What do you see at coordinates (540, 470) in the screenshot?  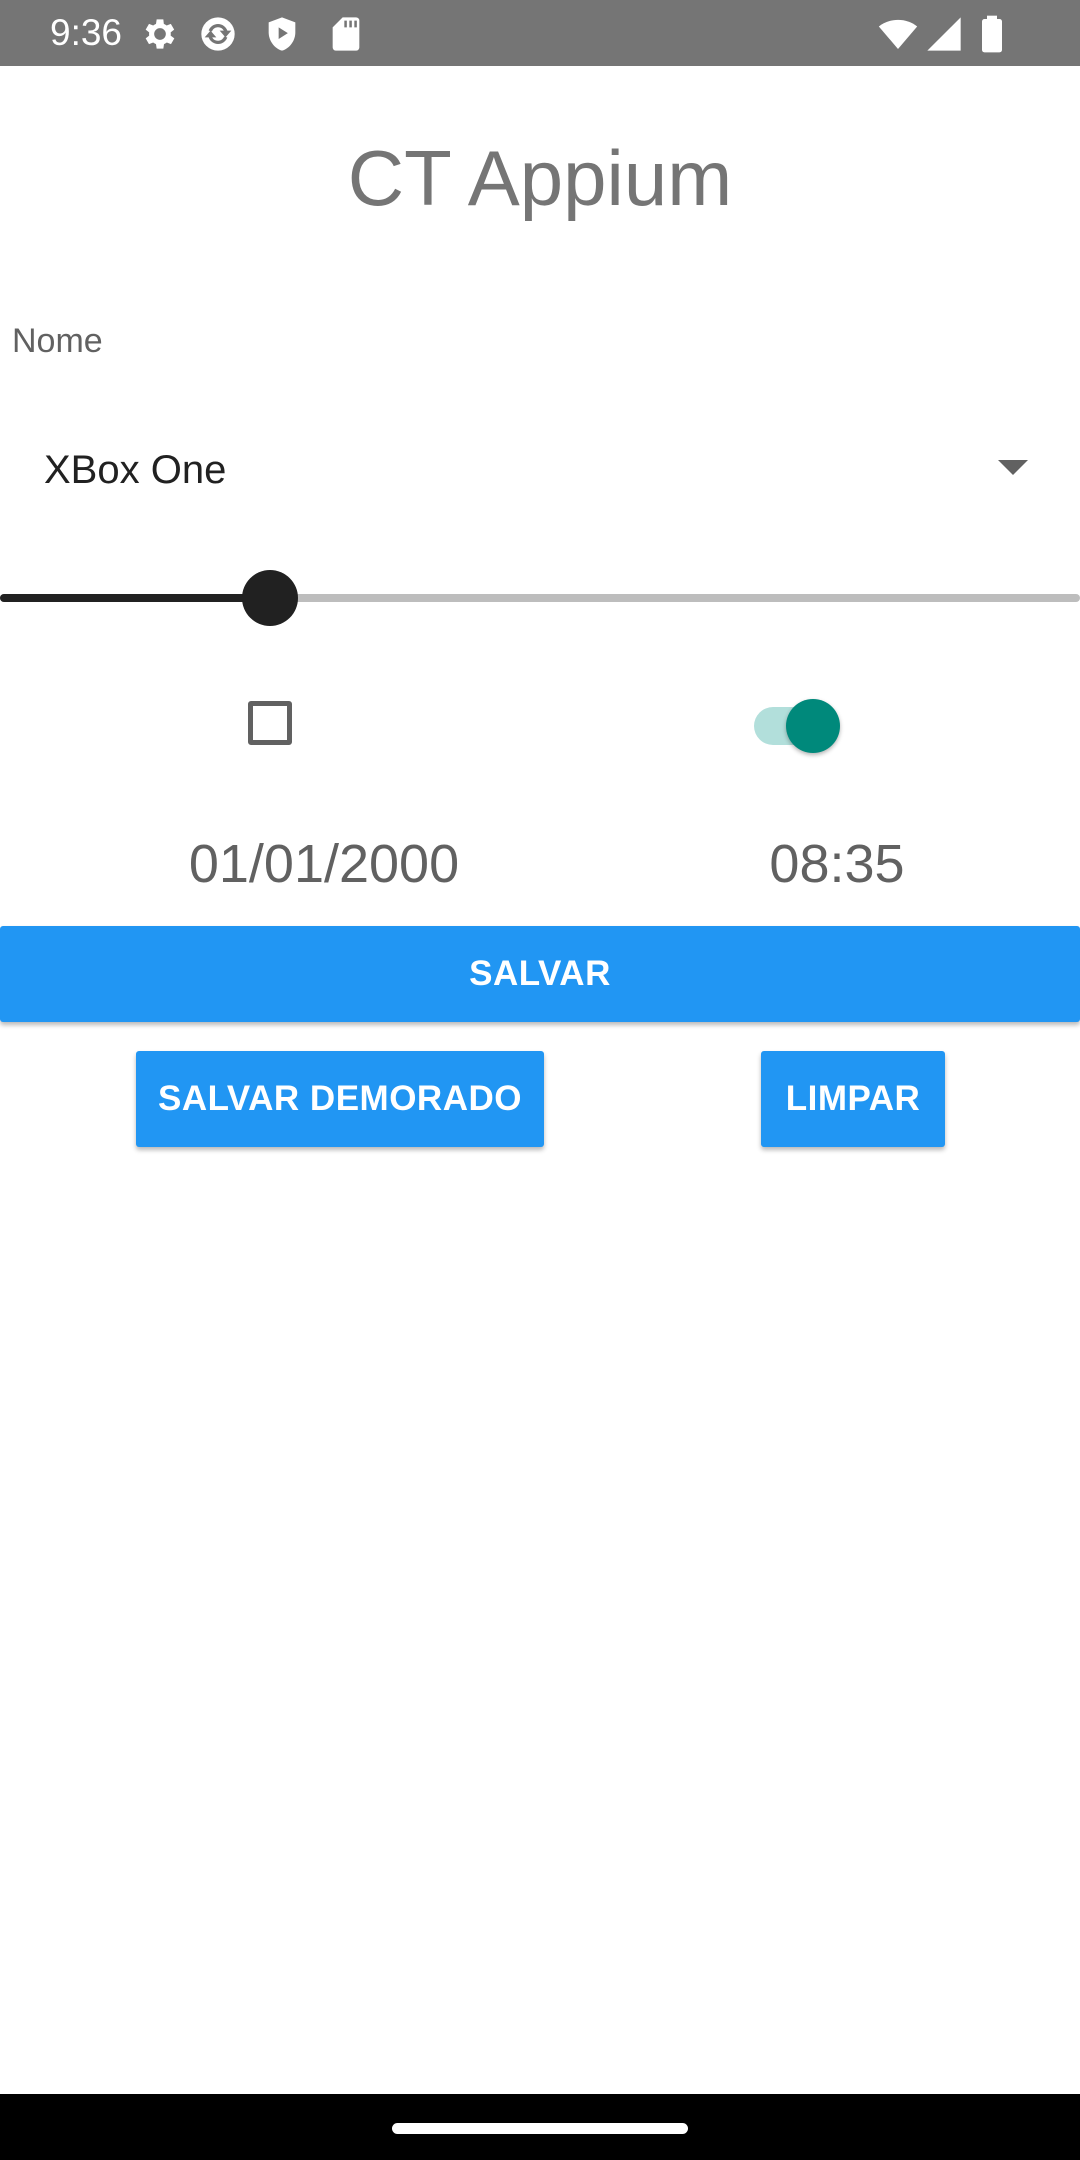 I see `console-spinner: XBox One` at bounding box center [540, 470].